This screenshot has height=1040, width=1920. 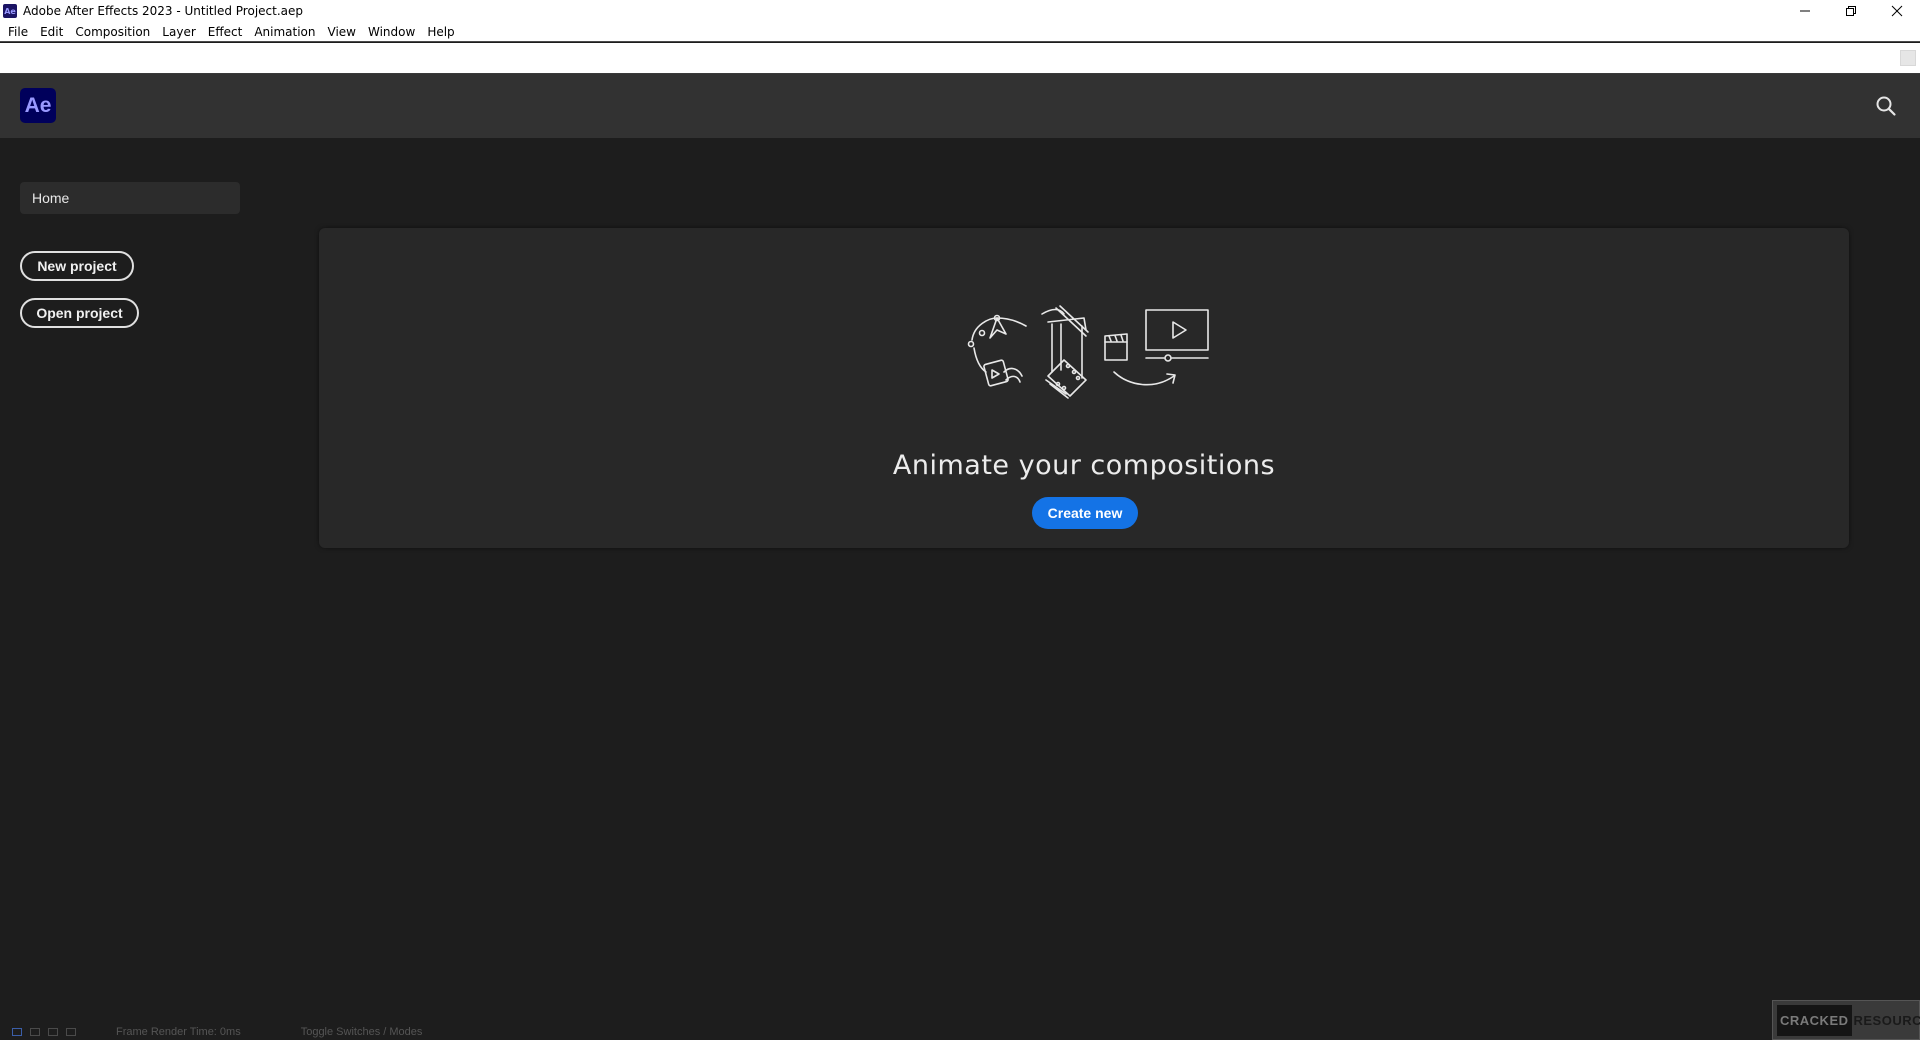 I want to click on close-button, so click(x=1897, y=11).